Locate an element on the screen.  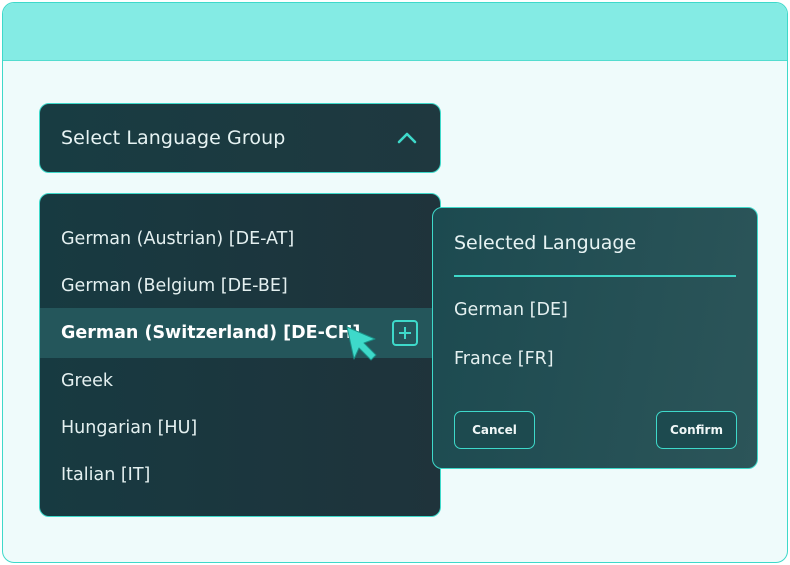
panel-title: Selected Language is located at coordinates (545, 243).